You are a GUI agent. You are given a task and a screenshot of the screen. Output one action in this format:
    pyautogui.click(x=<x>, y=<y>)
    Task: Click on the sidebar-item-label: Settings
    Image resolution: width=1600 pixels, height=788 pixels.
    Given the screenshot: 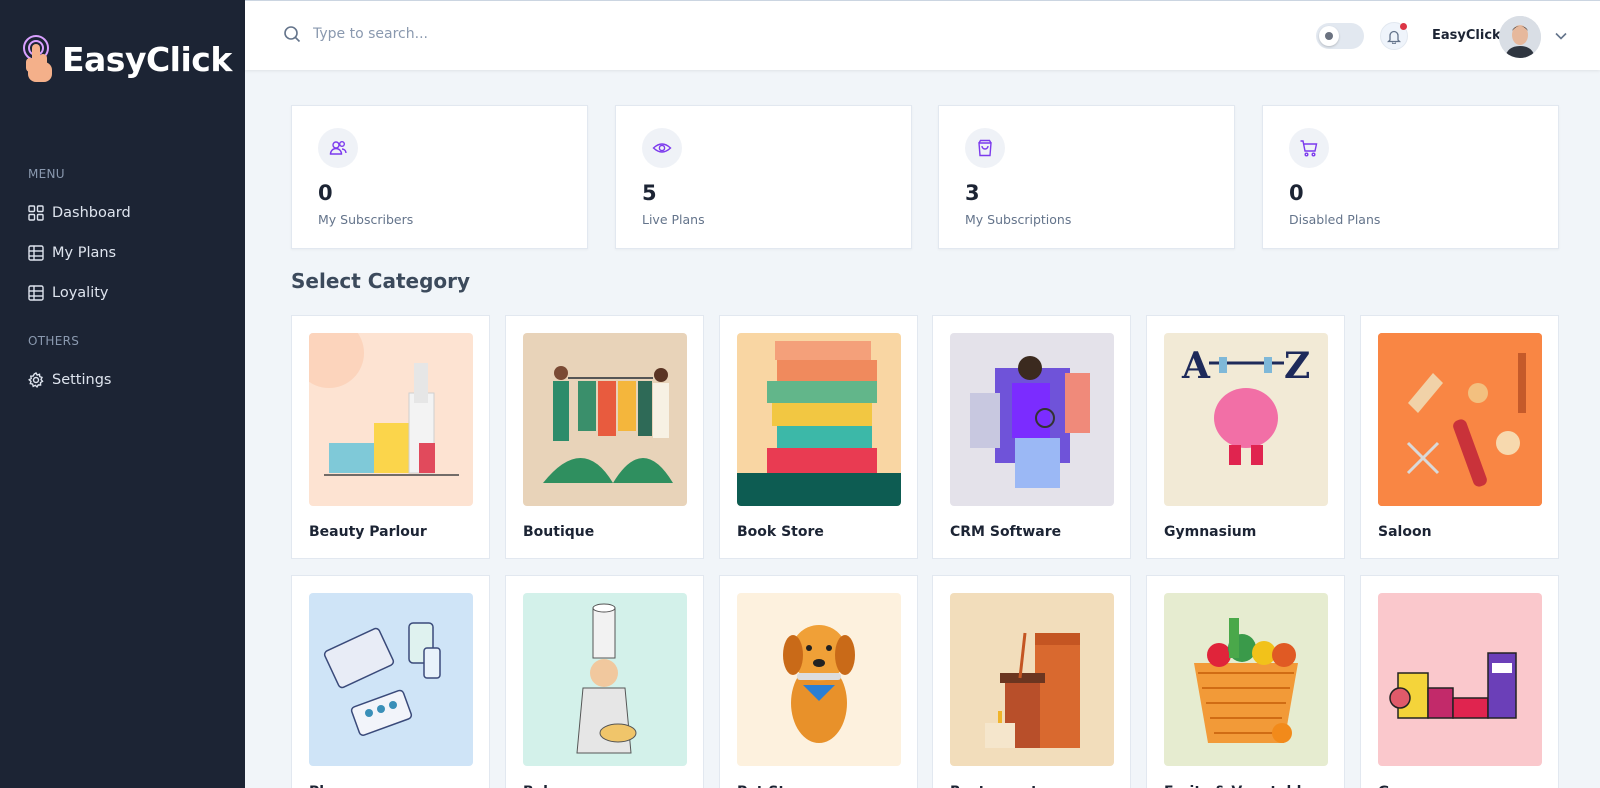 What is the action you would take?
    pyautogui.click(x=82, y=380)
    